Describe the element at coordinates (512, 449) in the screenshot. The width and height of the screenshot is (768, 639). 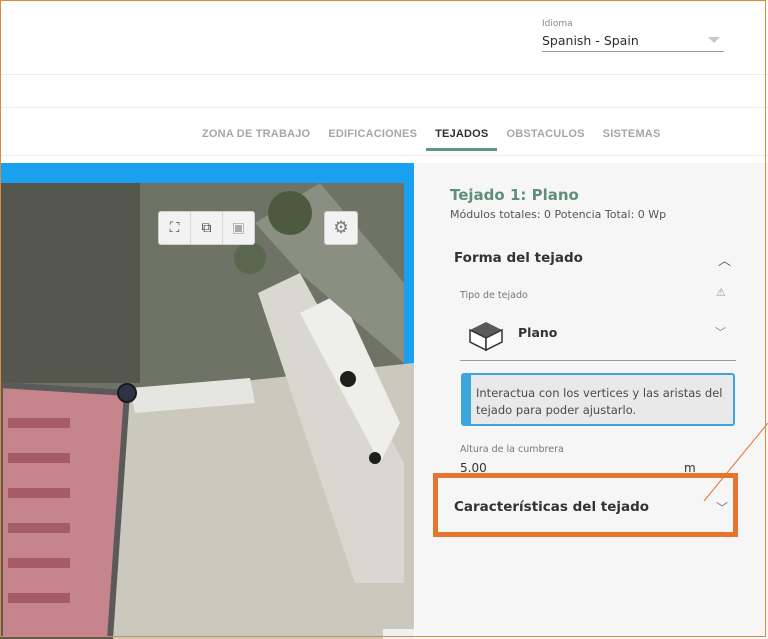
I see `ridge-height-label: Altura de la cumbrera` at that location.